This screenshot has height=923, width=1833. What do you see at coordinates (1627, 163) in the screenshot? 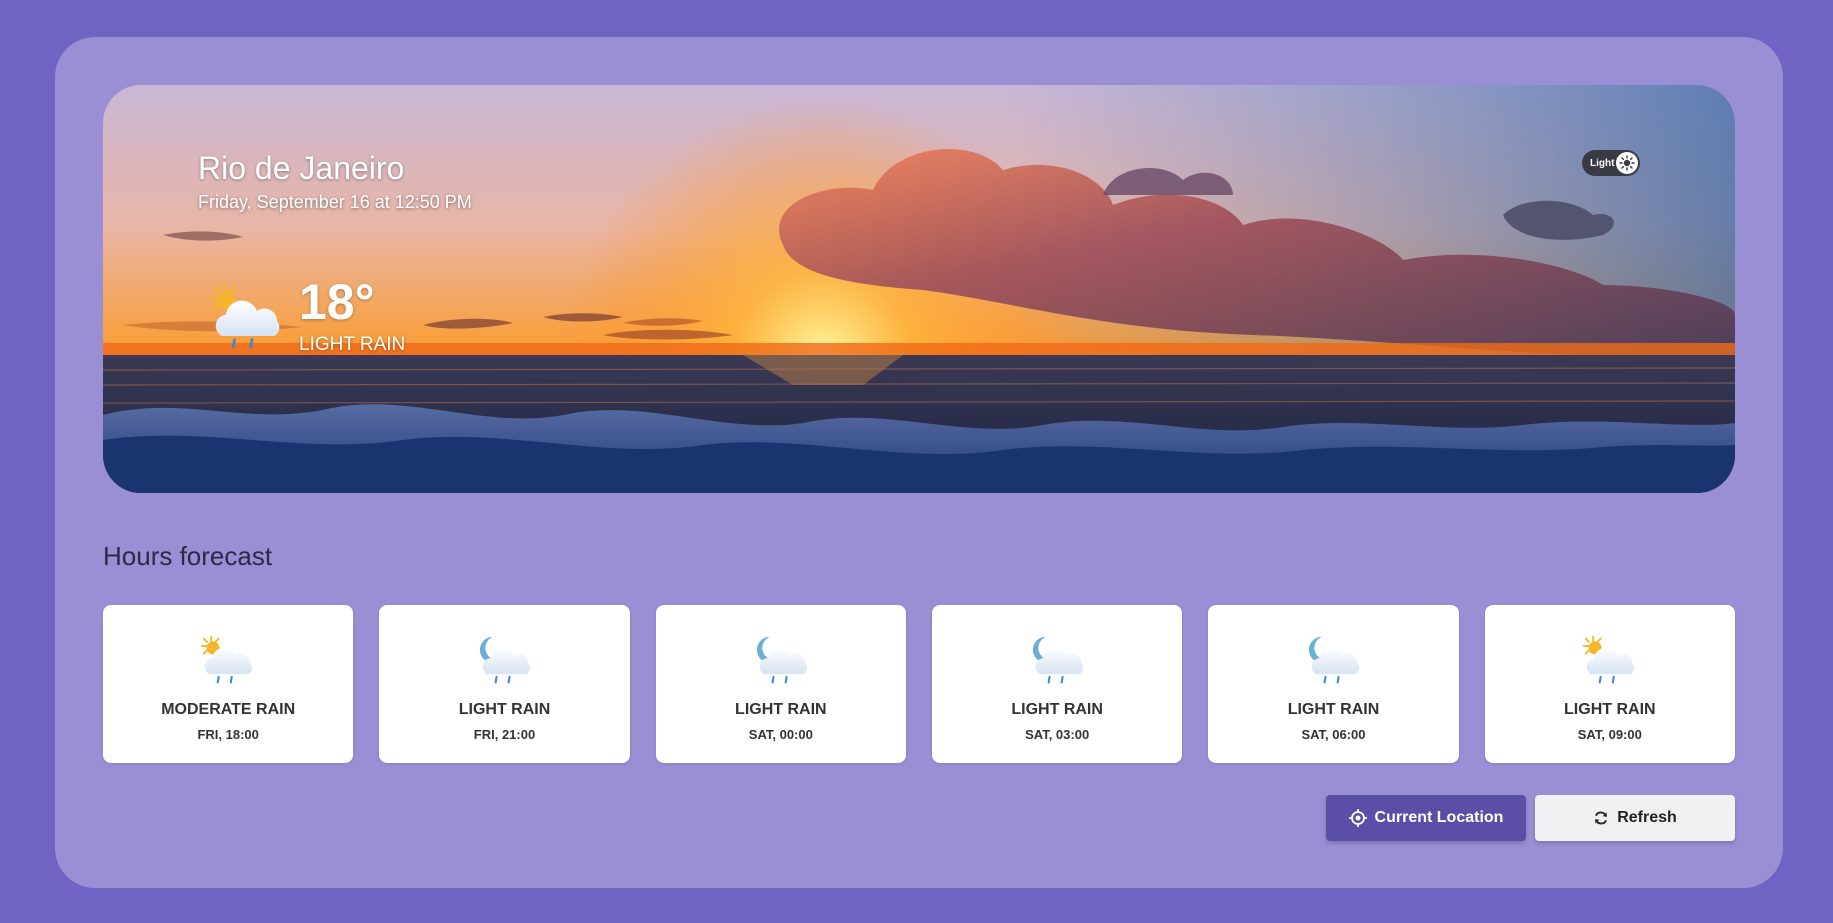
I see `sun-icon` at bounding box center [1627, 163].